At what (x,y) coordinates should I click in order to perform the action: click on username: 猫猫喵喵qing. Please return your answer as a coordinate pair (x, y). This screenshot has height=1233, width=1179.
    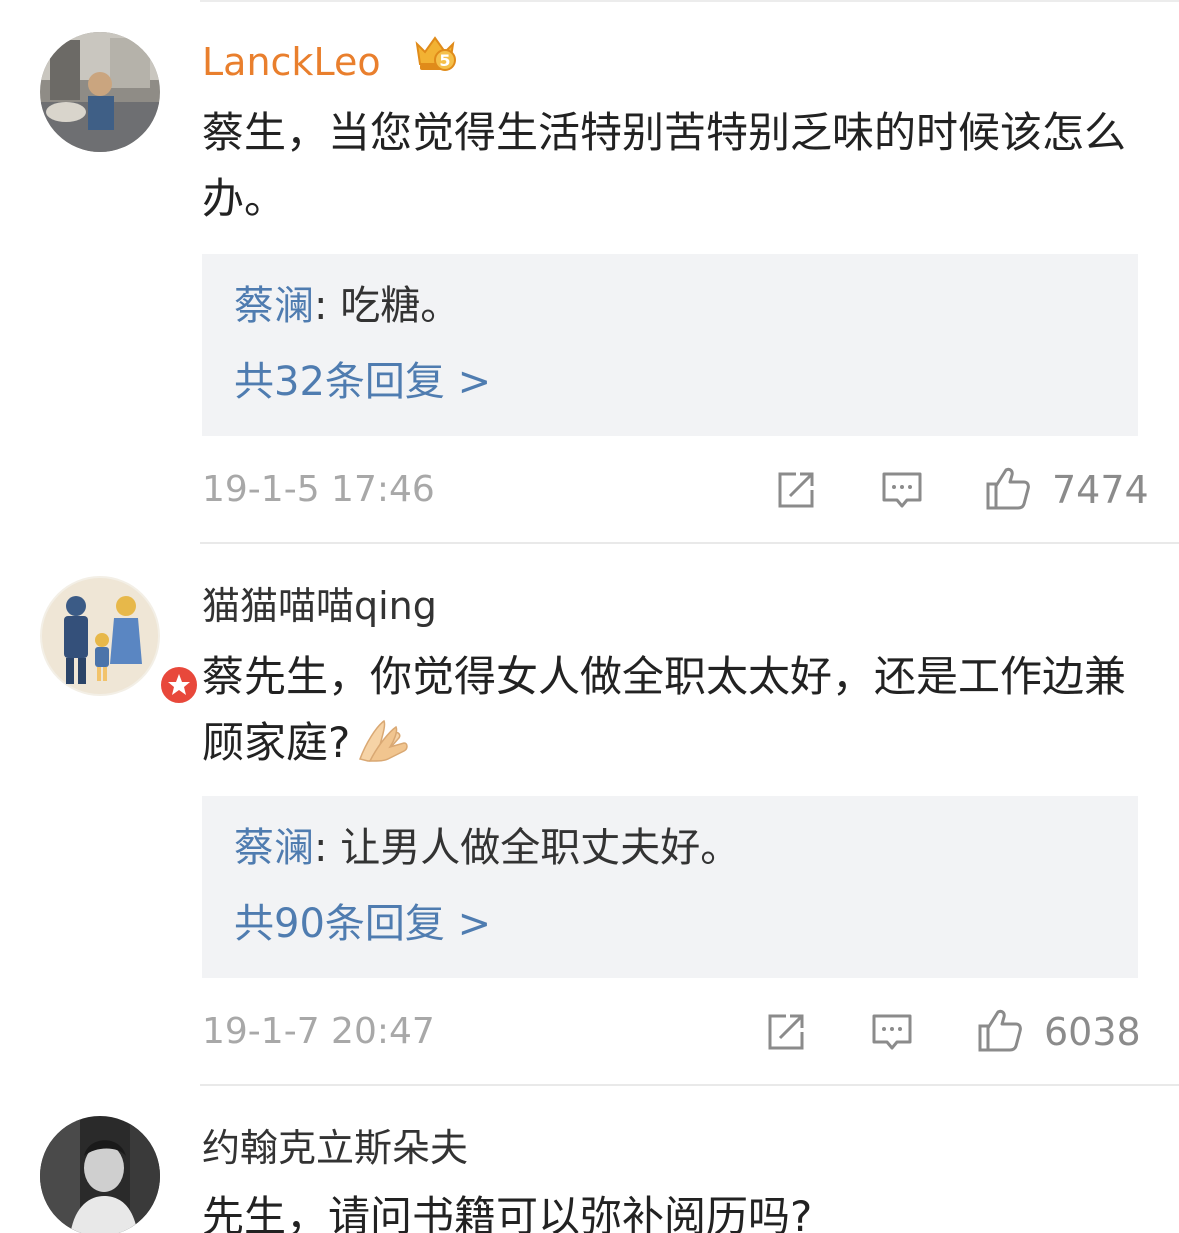
    Looking at the image, I should click on (319, 606).